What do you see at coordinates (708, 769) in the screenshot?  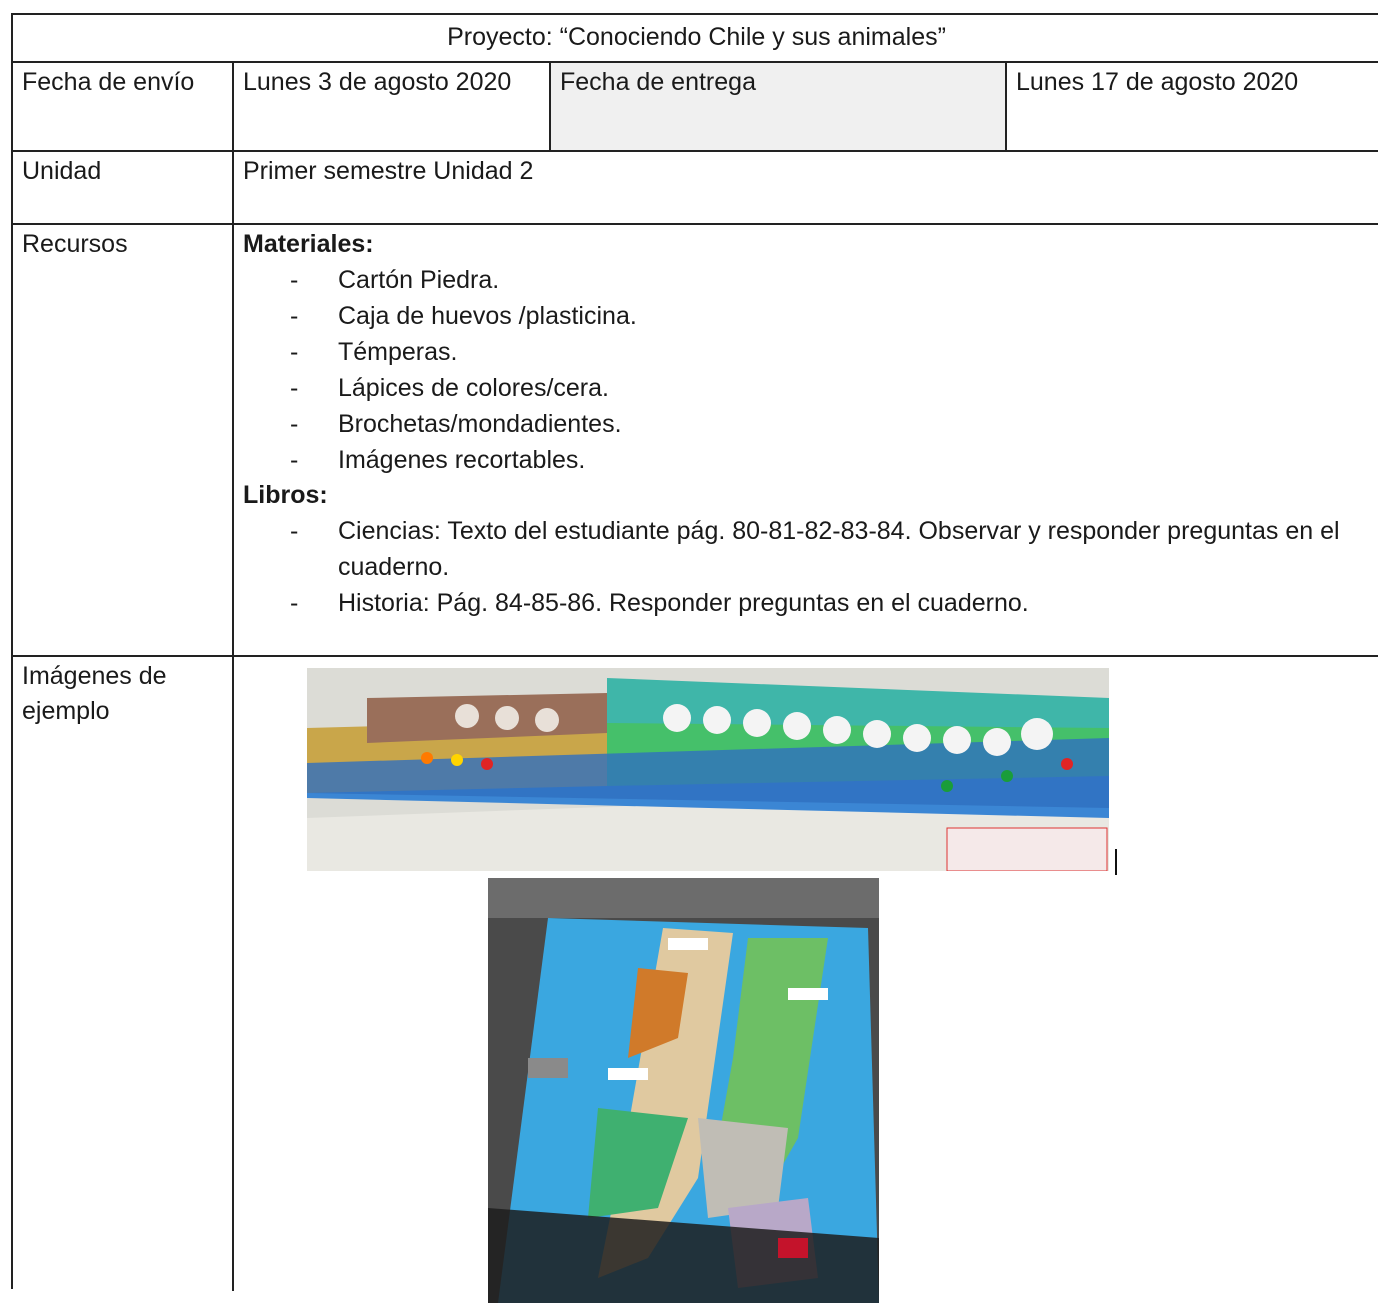 I see `example-photo-long-map` at bounding box center [708, 769].